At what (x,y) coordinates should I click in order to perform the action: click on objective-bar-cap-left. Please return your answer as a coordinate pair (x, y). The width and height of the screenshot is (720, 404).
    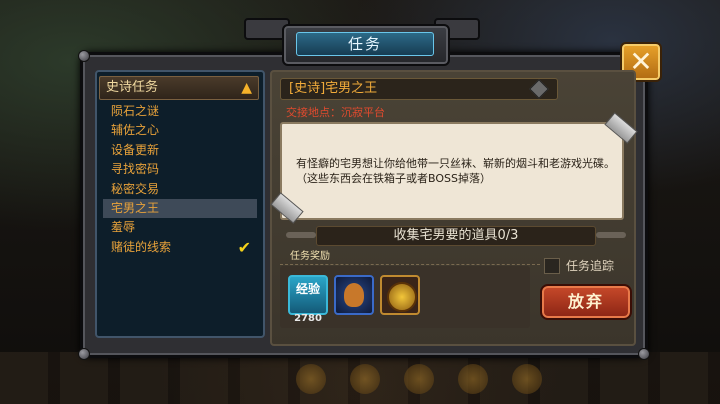
    Looking at the image, I should click on (301, 235).